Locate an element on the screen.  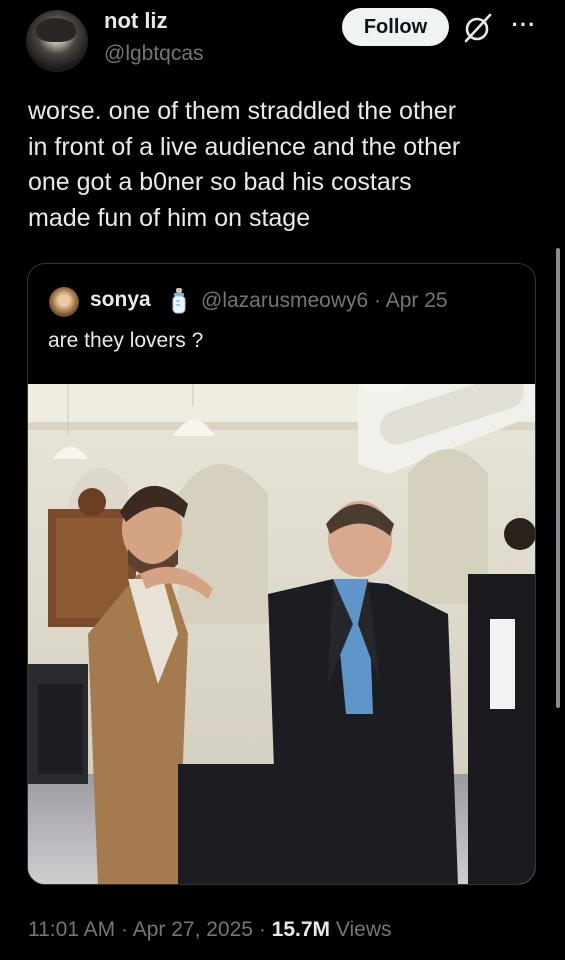
tweet-meta: 11:01 AM · Apr 27, 2025 · 15.7M Views is located at coordinates (210, 930).